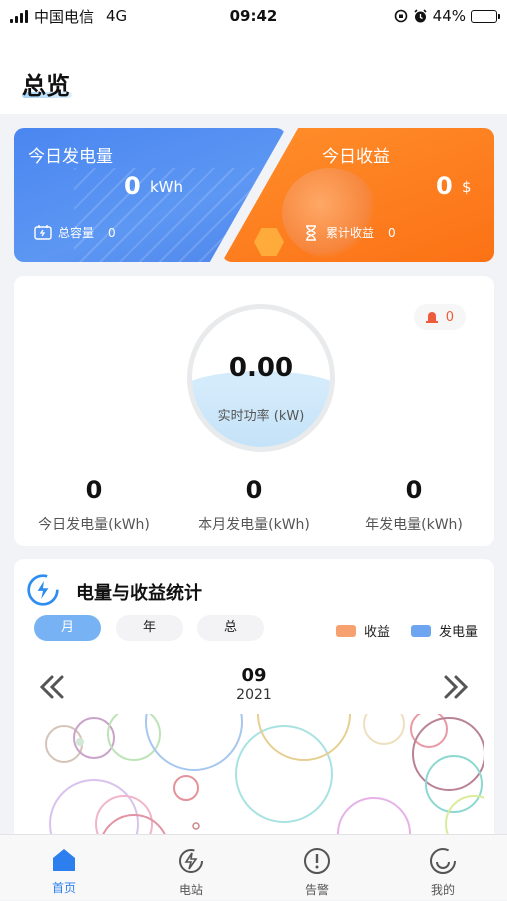 The height and width of the screenshot is (901, 507). I want to click on power-gauge: 0.00 实时功率 (kW), so click(261, 378).